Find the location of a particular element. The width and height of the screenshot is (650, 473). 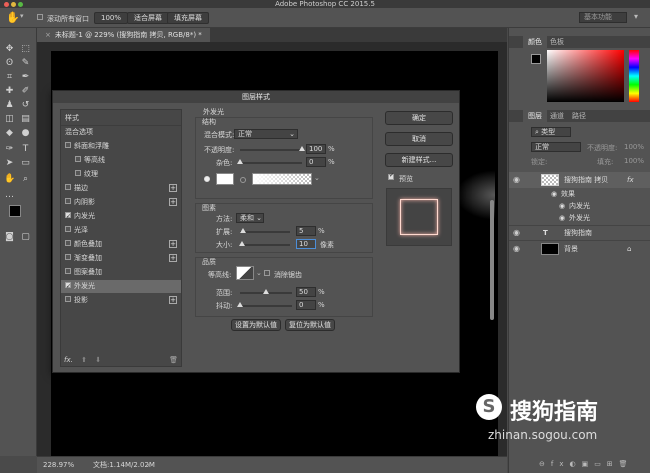

size-input: 10 is located at coordinates (306, 244).